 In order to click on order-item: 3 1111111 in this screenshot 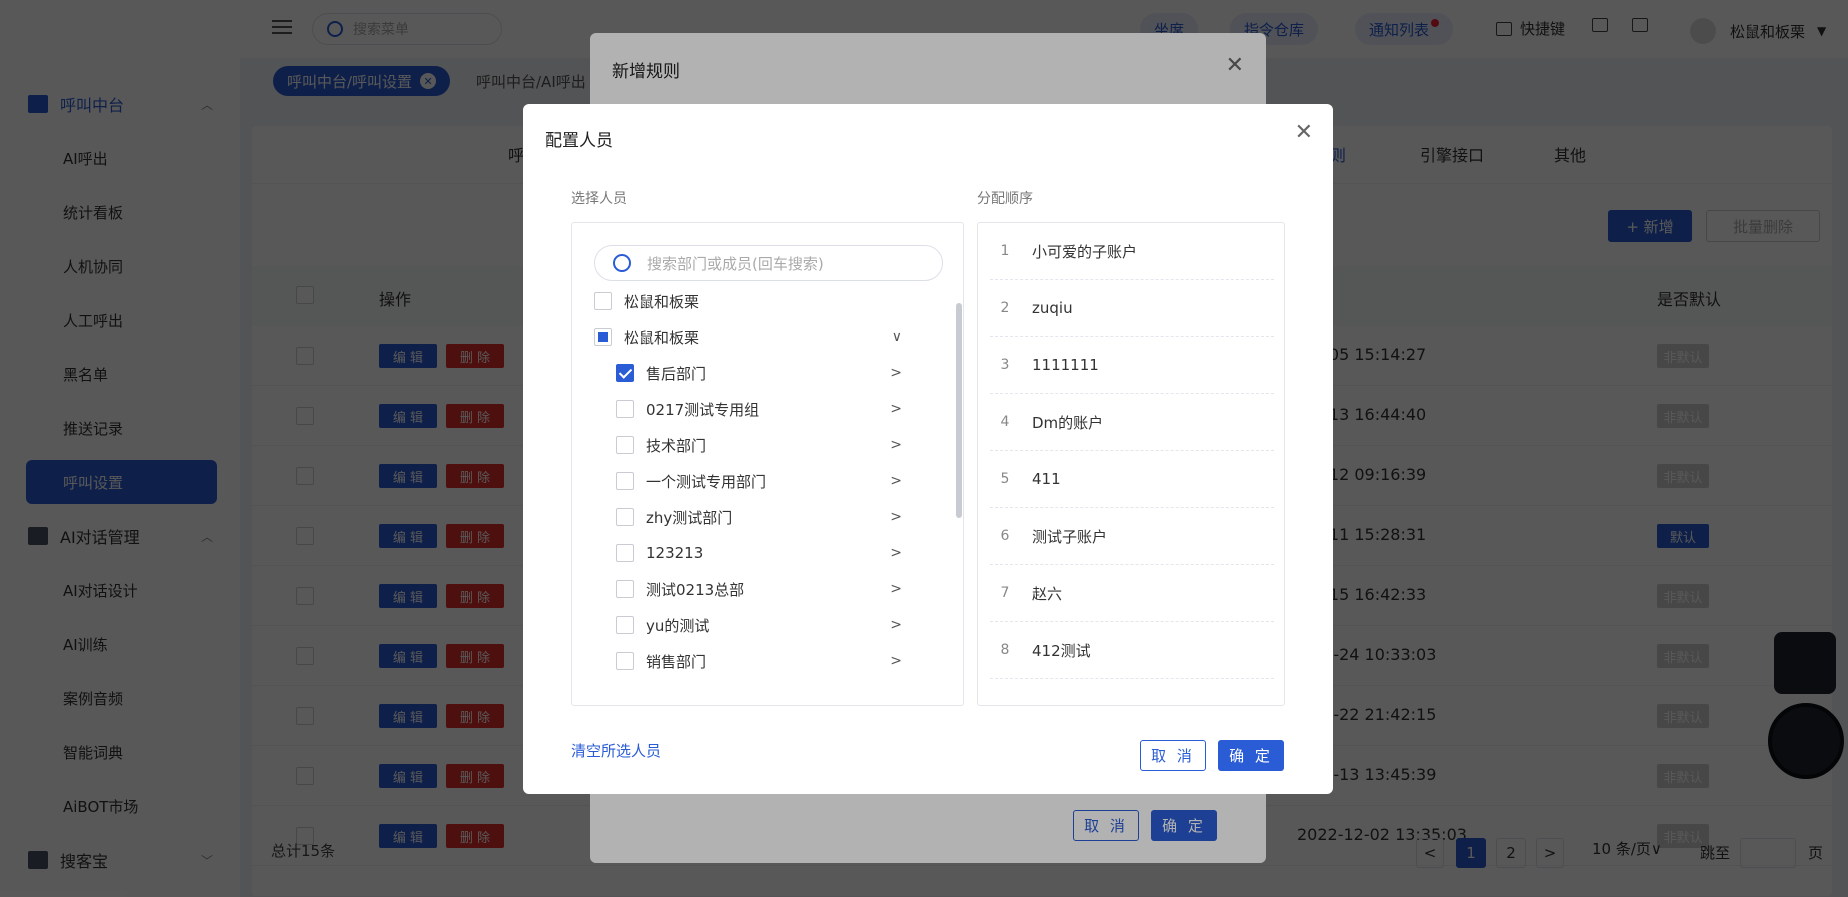, I will do `click(1132, 365)`.